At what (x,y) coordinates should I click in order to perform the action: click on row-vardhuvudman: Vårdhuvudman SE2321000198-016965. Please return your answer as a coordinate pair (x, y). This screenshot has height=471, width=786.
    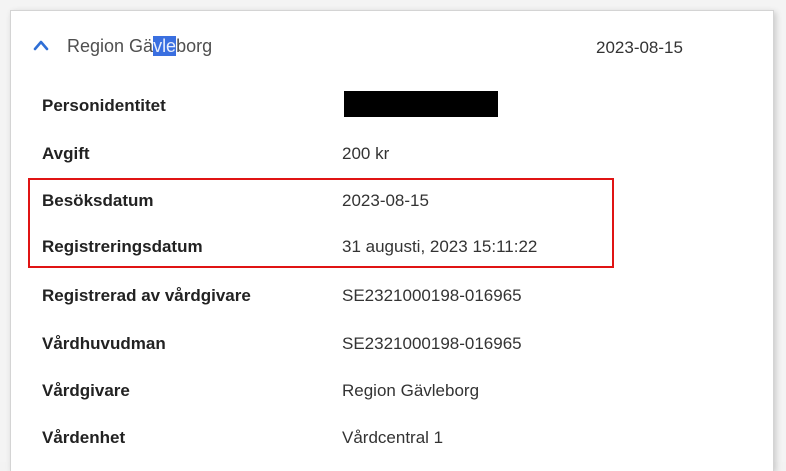
    Looking at the image, I should click on (392, 344).